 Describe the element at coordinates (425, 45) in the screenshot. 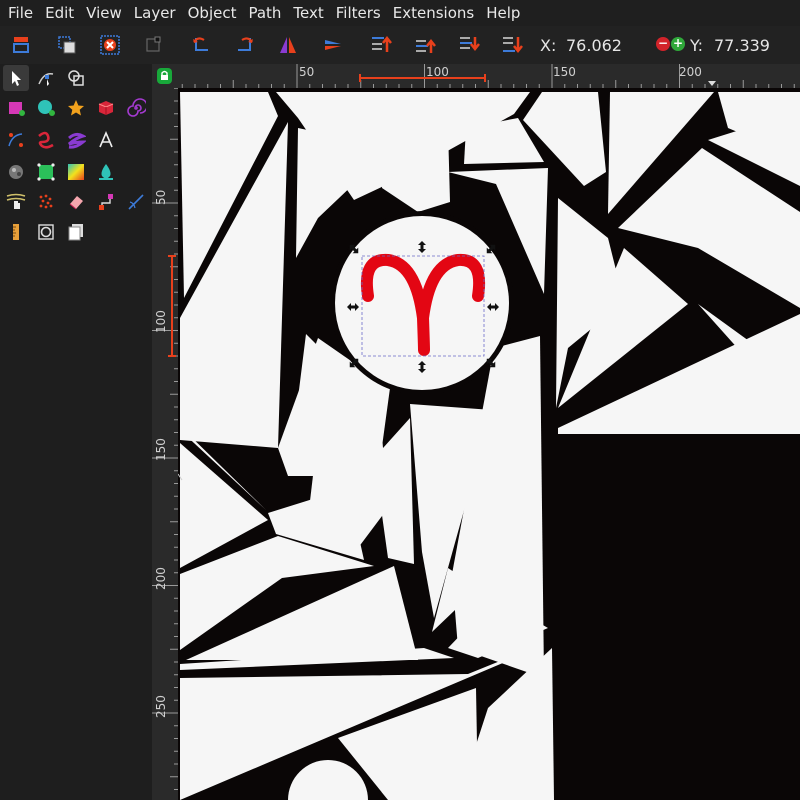

I see `raise-icon` at that location.